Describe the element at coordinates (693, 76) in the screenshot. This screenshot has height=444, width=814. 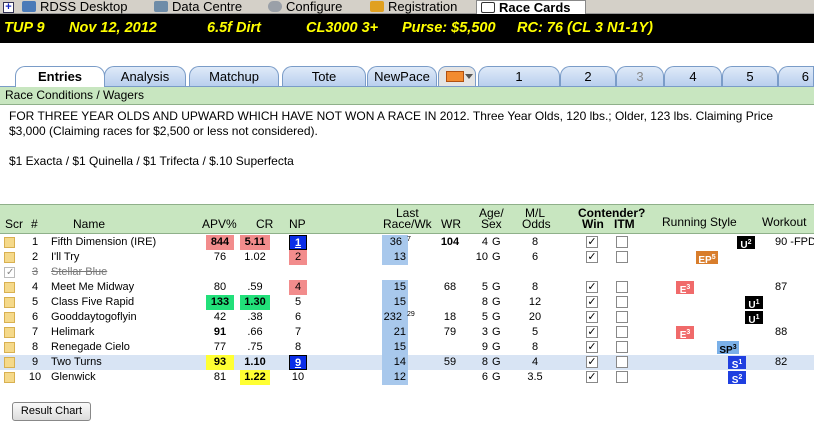
I see `tab-race-4: 4` at that location.